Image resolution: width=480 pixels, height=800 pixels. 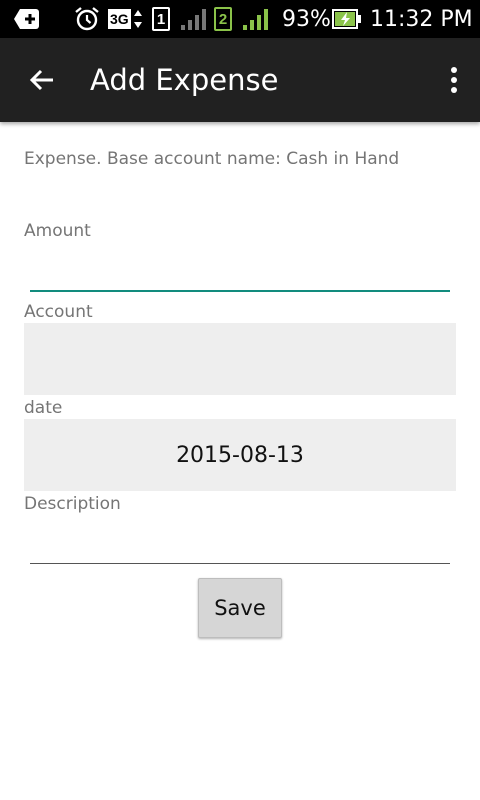 What do you see at coordinates (184, 80) in the screenshot?
I see `page-title: Add Expense` at bounding box center [184, 80].